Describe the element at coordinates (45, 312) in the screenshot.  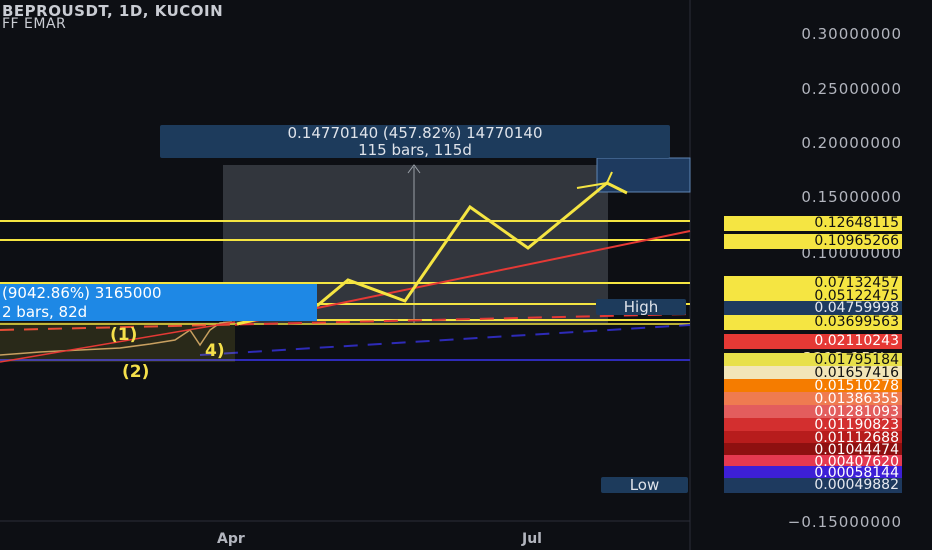
I see `measure-left-line2: 2 bars, 82d` at that location.